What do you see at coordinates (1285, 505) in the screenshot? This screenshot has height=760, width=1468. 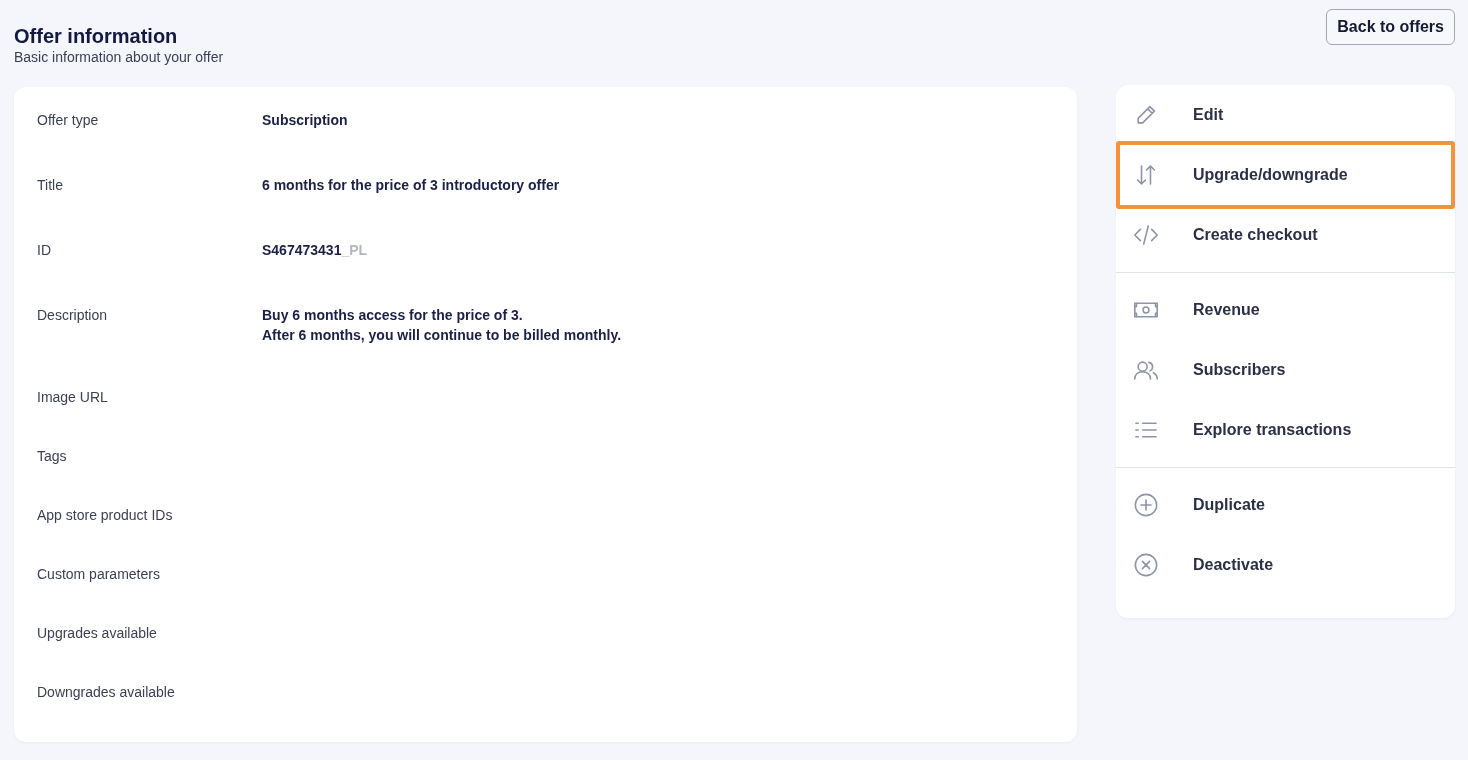 I see `menu-item: Duplicate` at bounding box center [1285, 505].